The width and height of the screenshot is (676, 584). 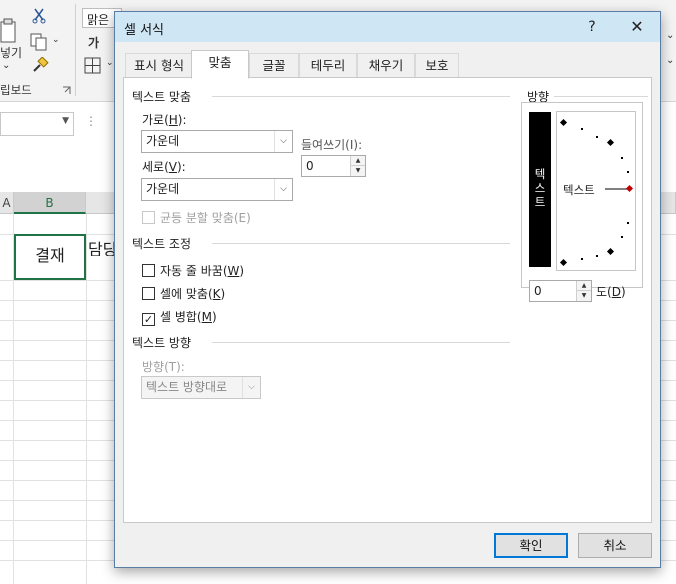 I want to click on grid-line, so click(x=86, y=399).